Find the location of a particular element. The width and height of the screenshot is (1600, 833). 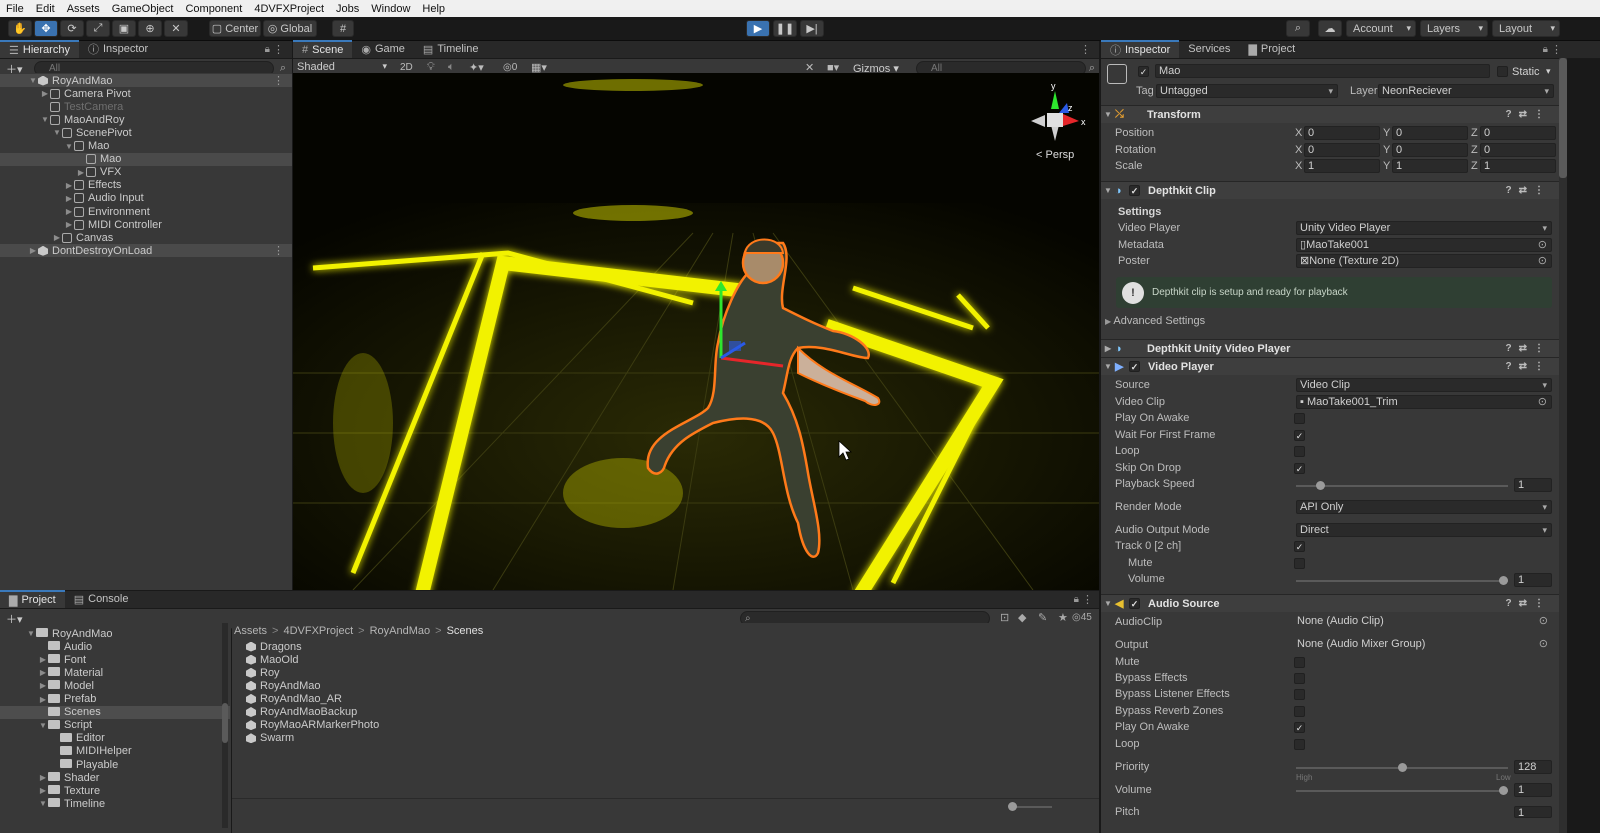

cloud-icon: ☁ is located at coordinates (1330, 28).